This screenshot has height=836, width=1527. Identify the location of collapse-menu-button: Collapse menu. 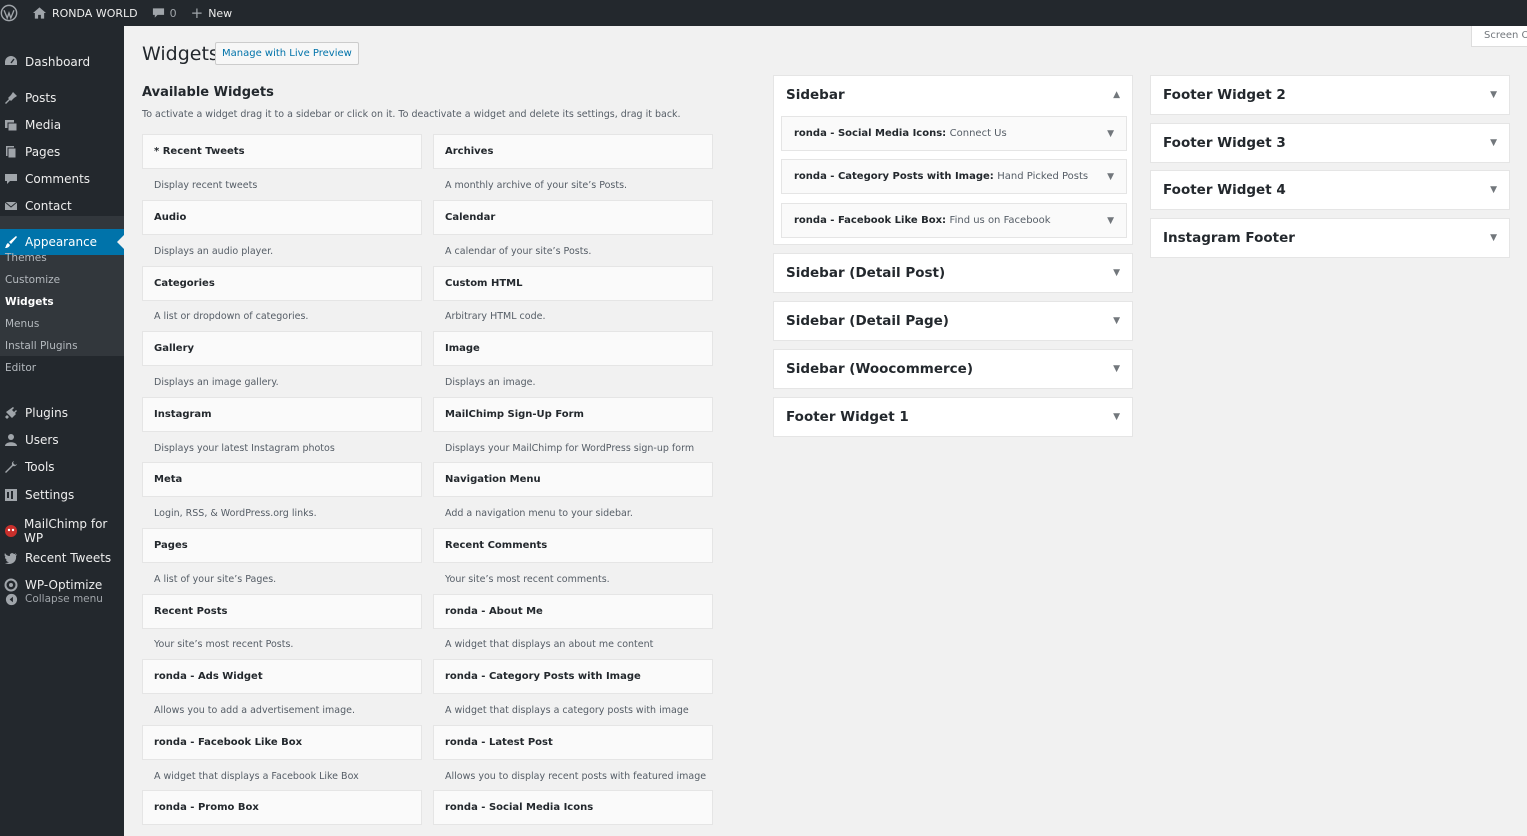
(62, 599).